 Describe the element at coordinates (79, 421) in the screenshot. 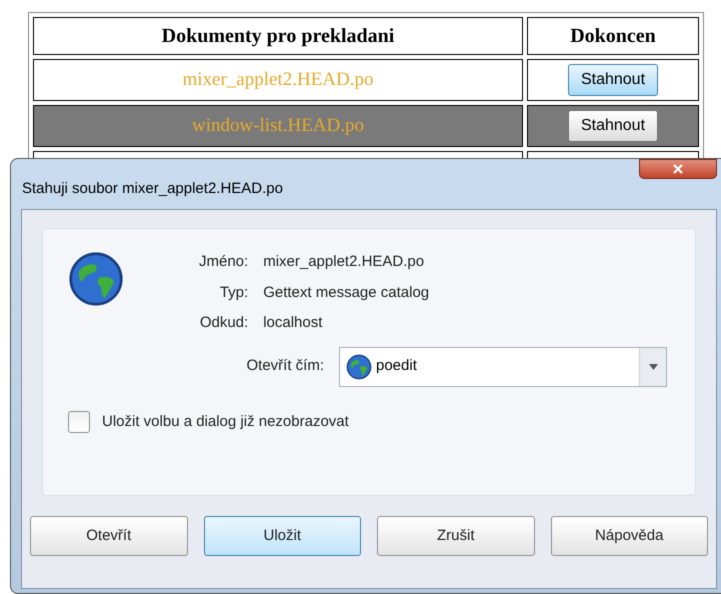

I see `checkbox` at that location.